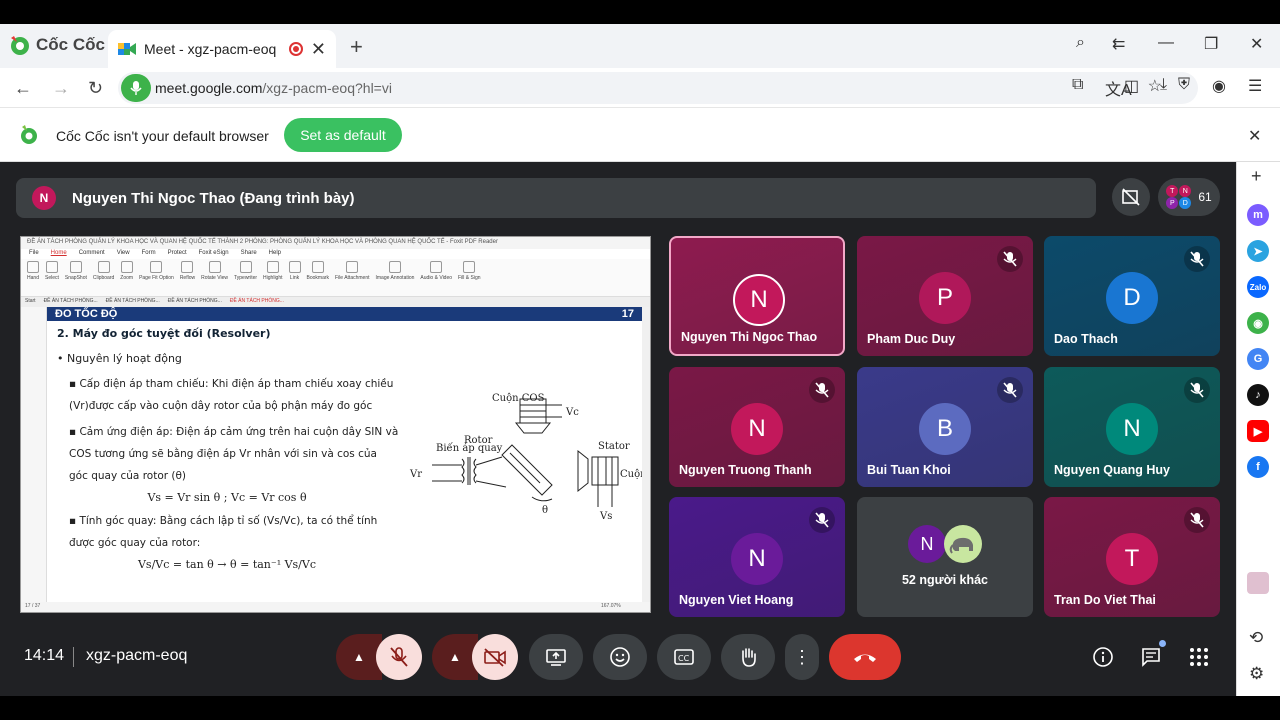 The image size is (1280, 720). What do you see at coordinates (469, 448) in the screenshot?
I see `svg-text: Biến áp quay` at bounding box center [469, 448].